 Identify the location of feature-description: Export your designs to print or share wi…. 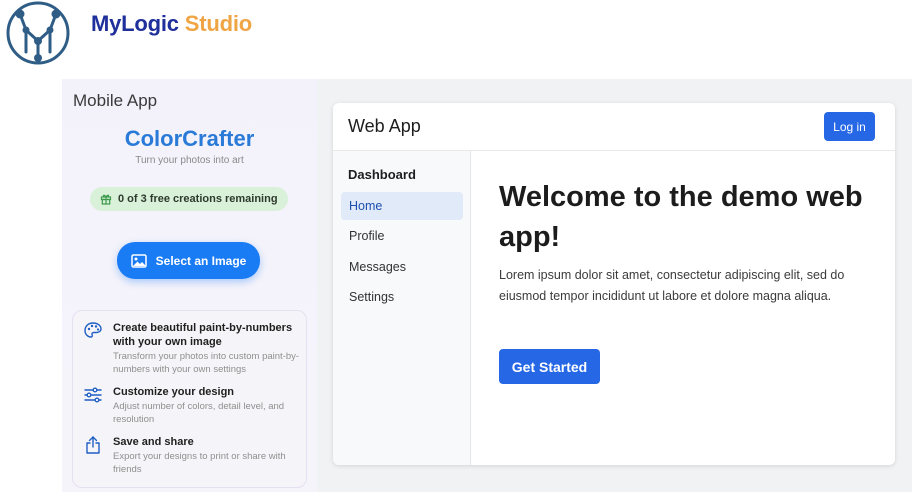
(199, 463).